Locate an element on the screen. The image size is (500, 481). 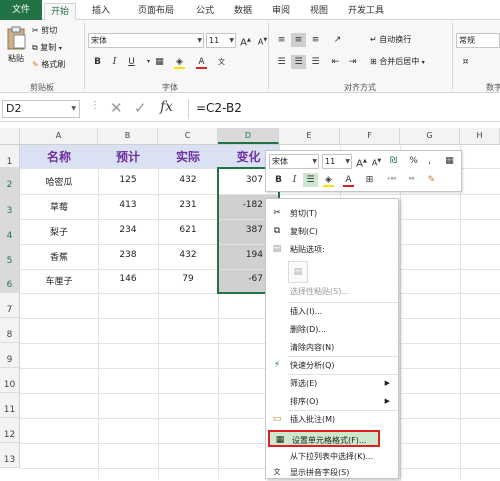
menu-item-copy: ⧉ 复制(C) is located at coordinates (332, 231).